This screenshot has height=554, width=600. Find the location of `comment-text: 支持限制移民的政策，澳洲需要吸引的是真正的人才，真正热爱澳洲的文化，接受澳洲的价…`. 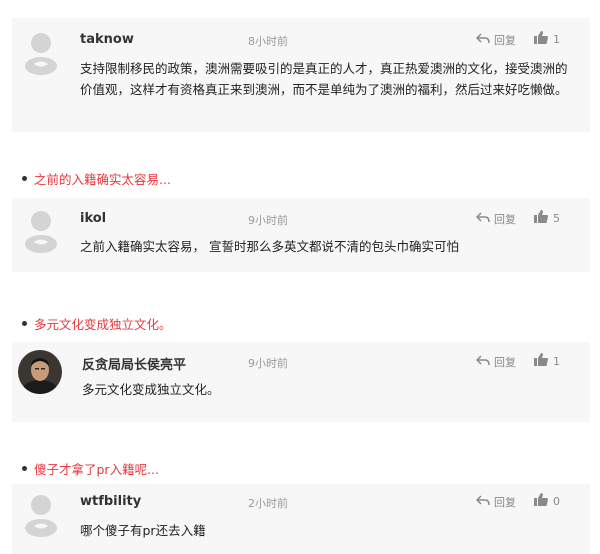

comment-text: 支持限制移民的政策，澳洲需要吸引的是真正的人才，真正热爱澳洲的文化，接受澳洲的价… is located at coordinates (324, 79).